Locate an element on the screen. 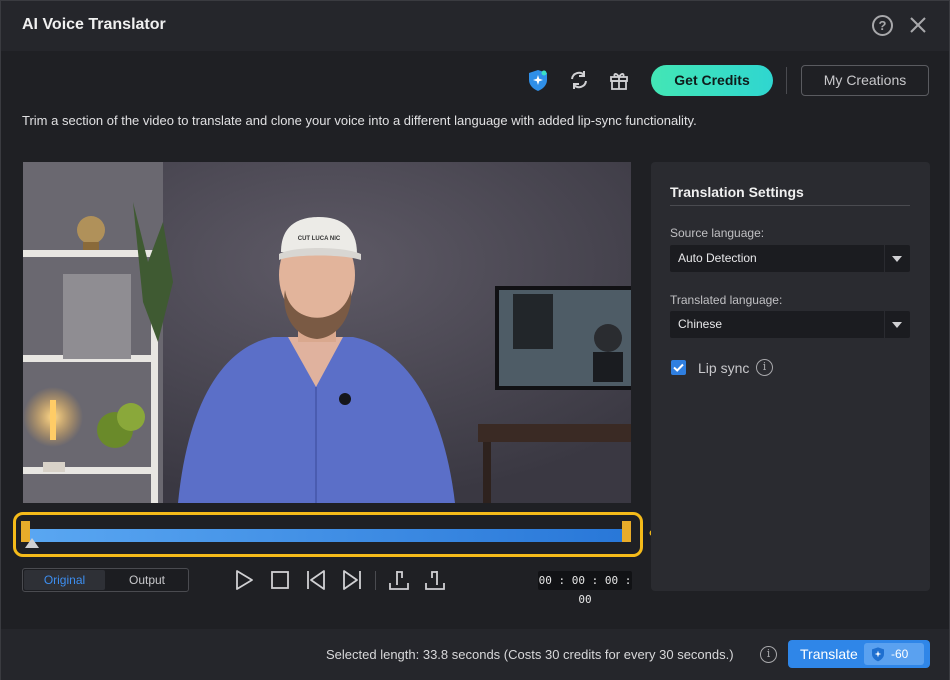 The image size is (950, 680). toggle-original: Original is located at coordinates (64, 580).